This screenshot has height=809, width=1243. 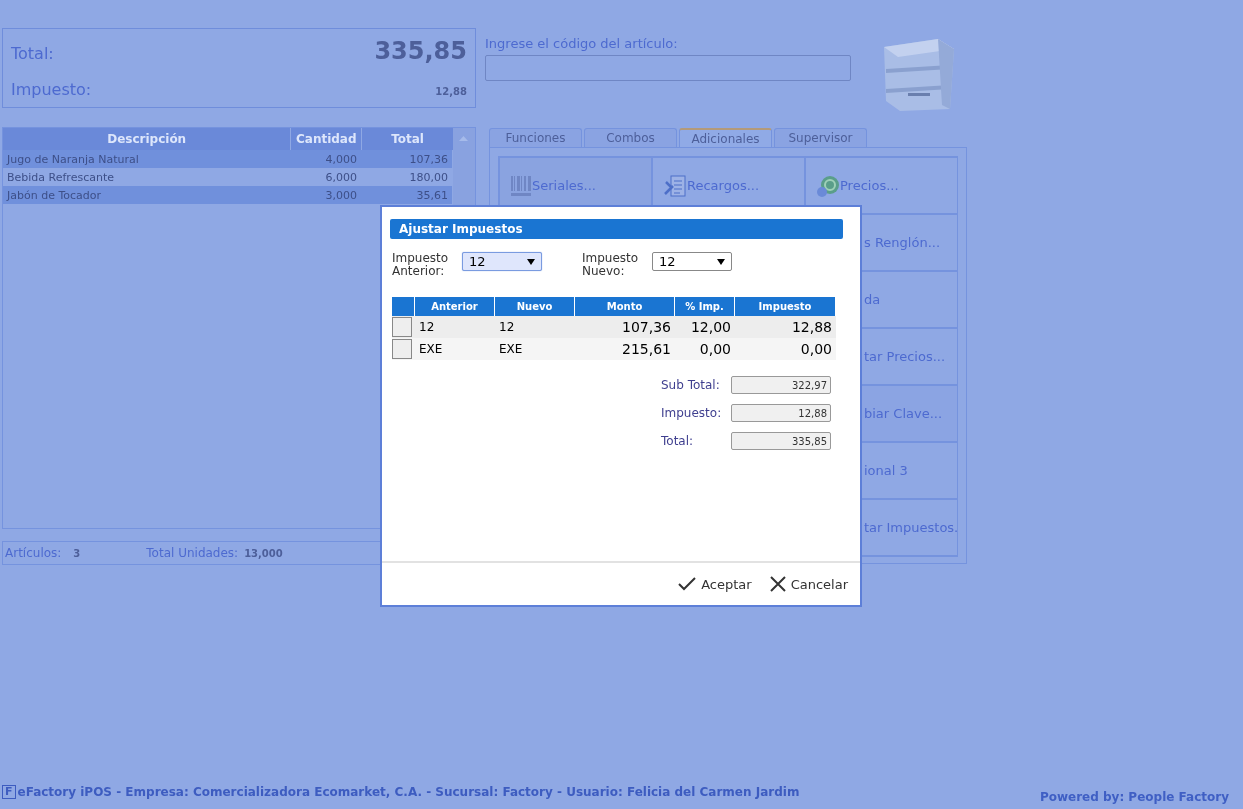 What do you see at coordinates (781, 441) in the screenshot?
I see `readonly-field: 335,85` at bounding box center [781, 441].